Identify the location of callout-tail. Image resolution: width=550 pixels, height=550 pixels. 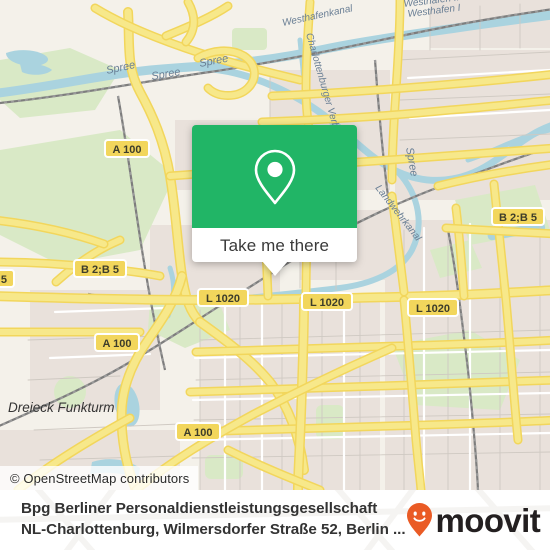
(274, 268).